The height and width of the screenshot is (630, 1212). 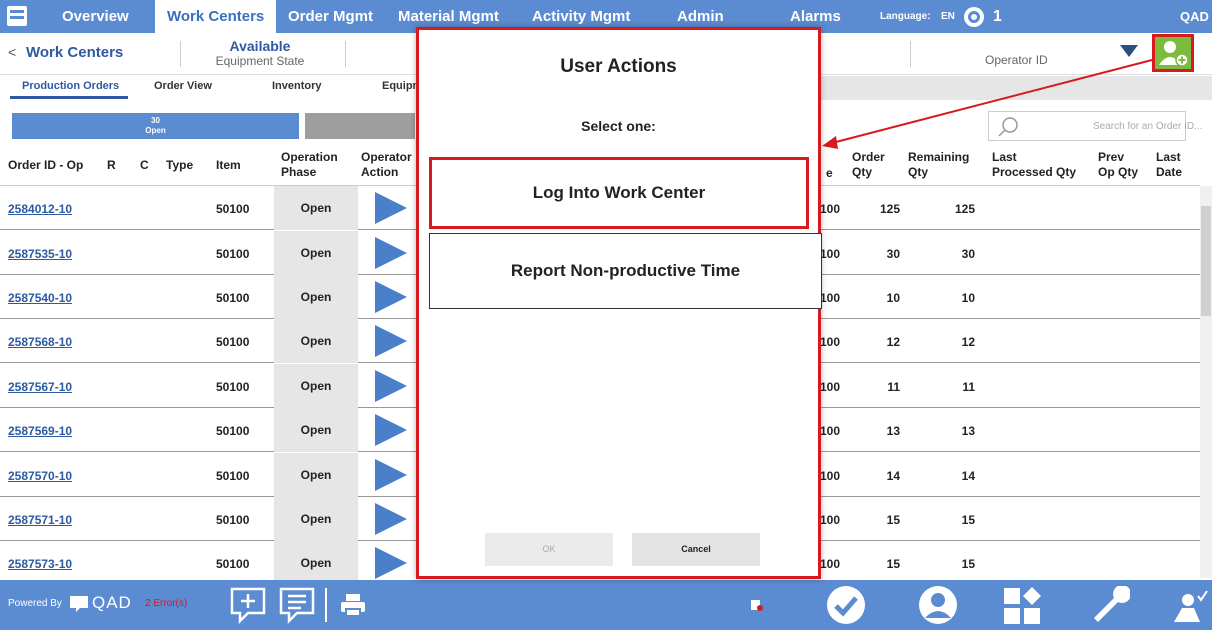 What do you see at coordinates (183, 87) in the screenshot?
I see `subtab-order-view: Order View` at bounding box center [183, 87].